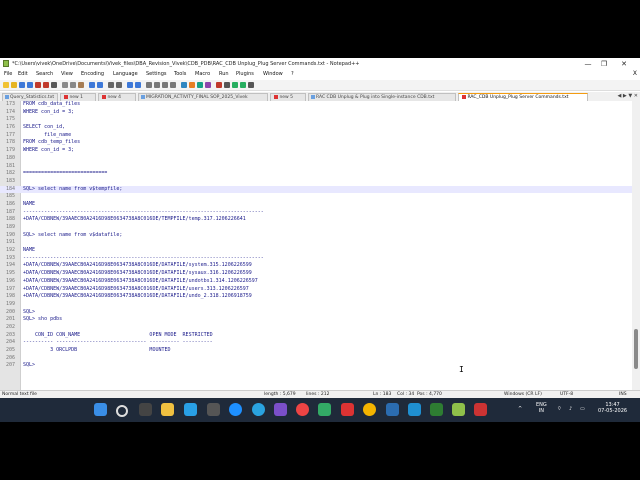  Describe the element at coordinates (316, 113) in the screenshot. I see `editor-line: 174 WHERE con_id = 3;` at that location.